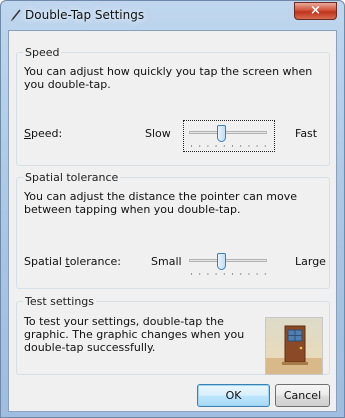 The height and width of the screenshot is (418, 345). I want to click on close-button: ×, so click(315, 11).